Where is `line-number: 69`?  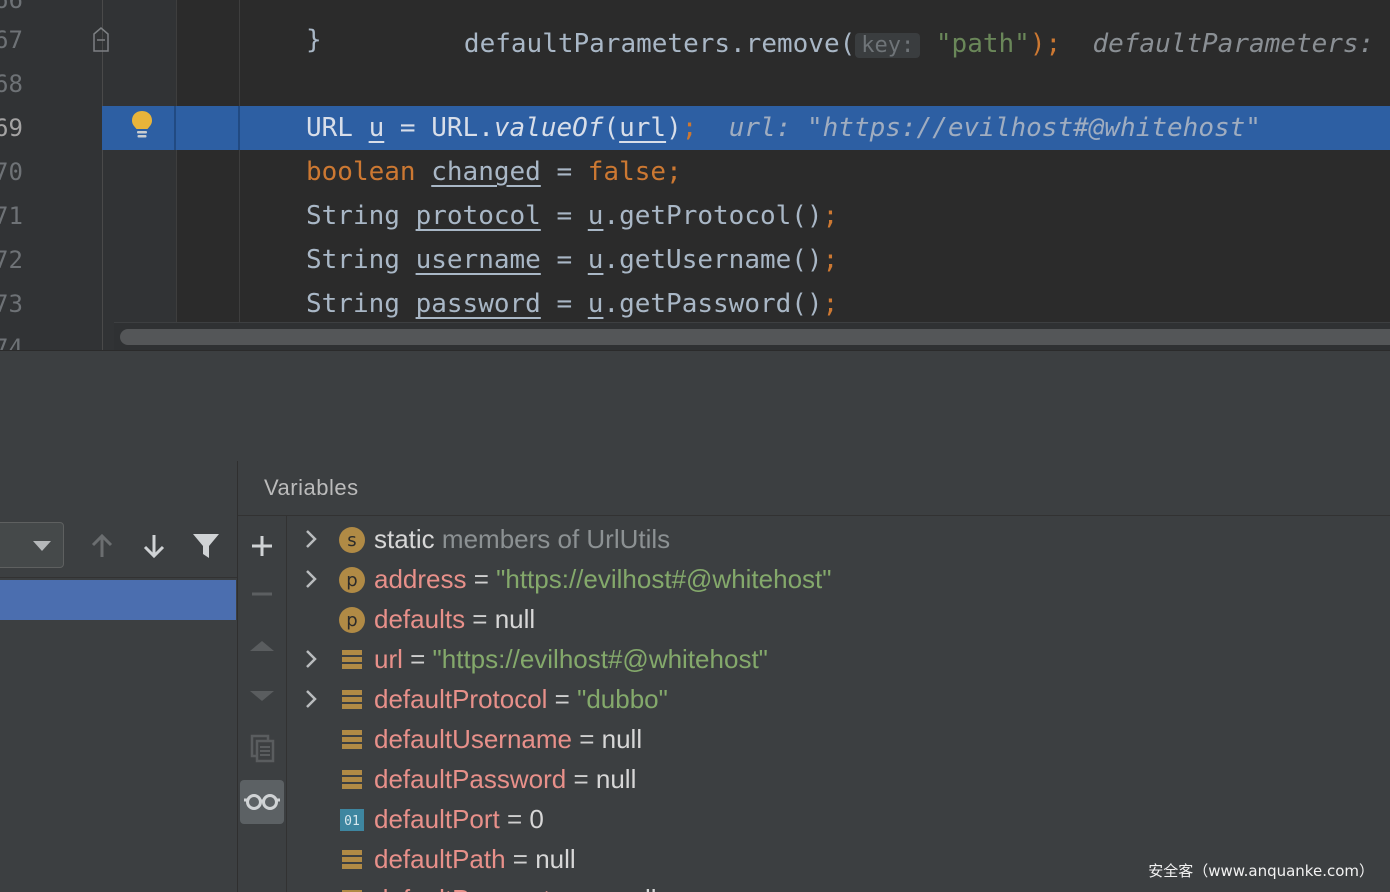 line-number: 69 is located at coordinates (17, 128).